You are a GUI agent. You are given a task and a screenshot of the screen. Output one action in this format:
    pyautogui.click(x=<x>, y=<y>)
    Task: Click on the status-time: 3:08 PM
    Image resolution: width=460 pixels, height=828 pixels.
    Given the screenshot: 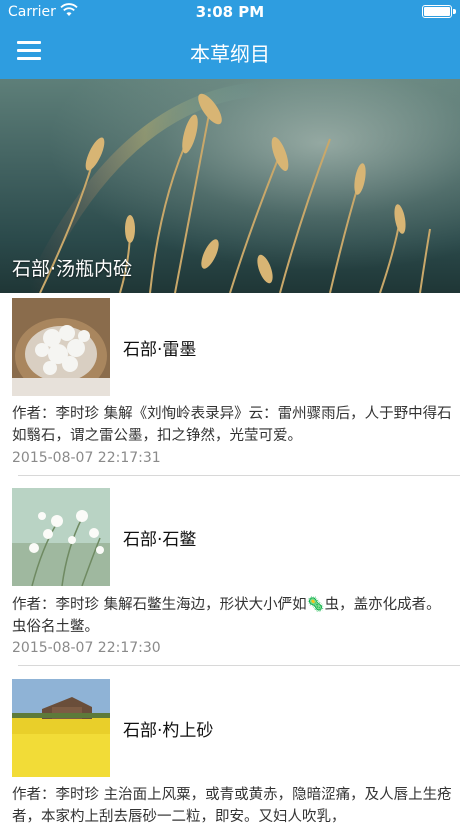 What is the action you would take?
    pyautogui.click(x=230, y=12)
    